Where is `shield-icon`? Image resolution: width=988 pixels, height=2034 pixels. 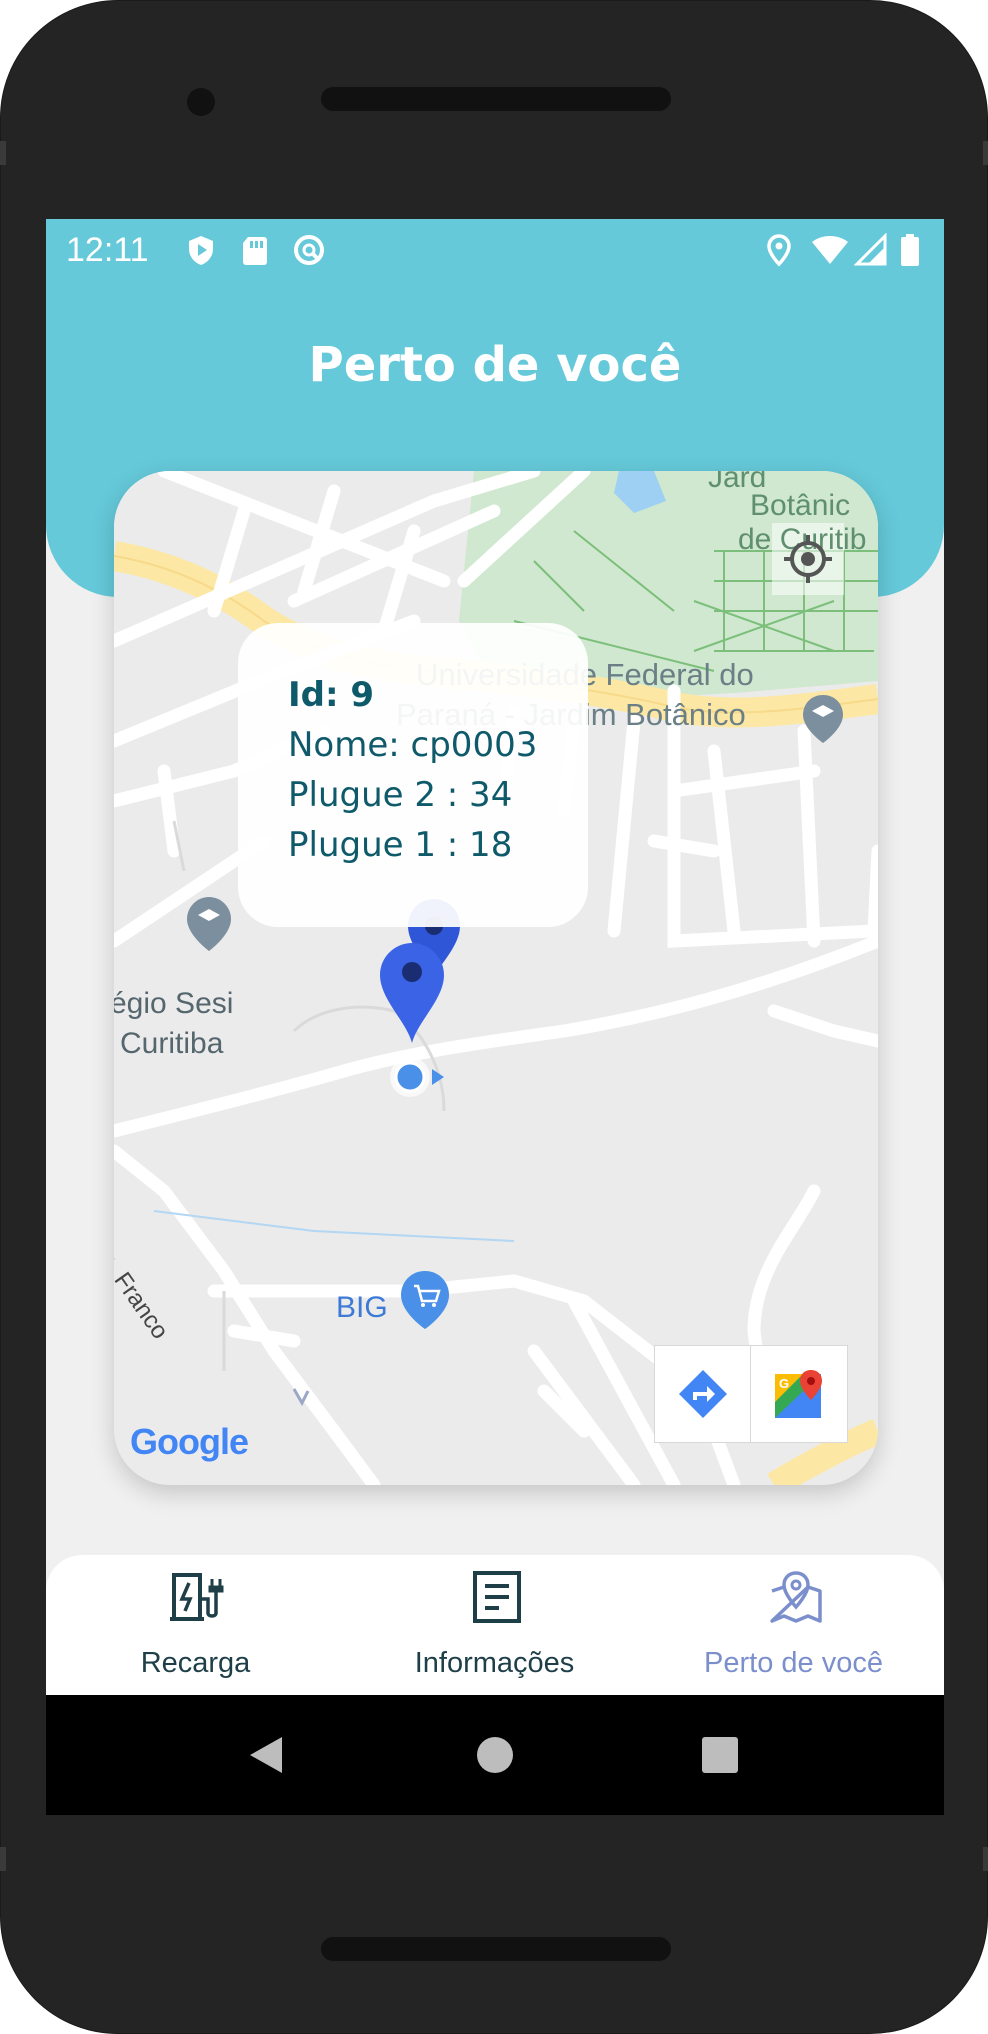
shield-icon is located at coordinates (201, 250).